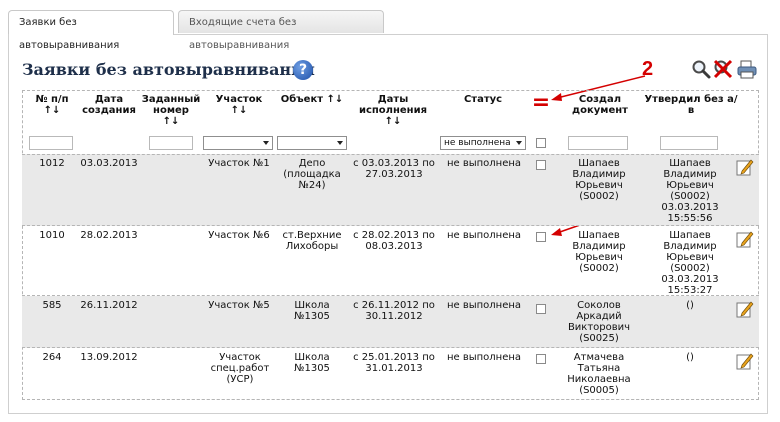 The height and width of the screenshot is (422, 780). What do you see at coordinates (394, 311) in the screenshot?
I see `cell-dates: с 26.11.2012 по 30.11.2012` at bounding box center [394, 311].